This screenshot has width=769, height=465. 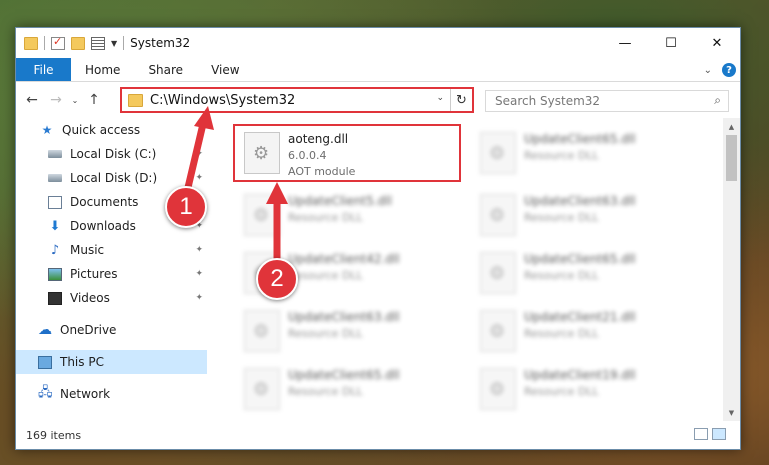 I want to click on details-view-icon, so click(x=701, y=434).